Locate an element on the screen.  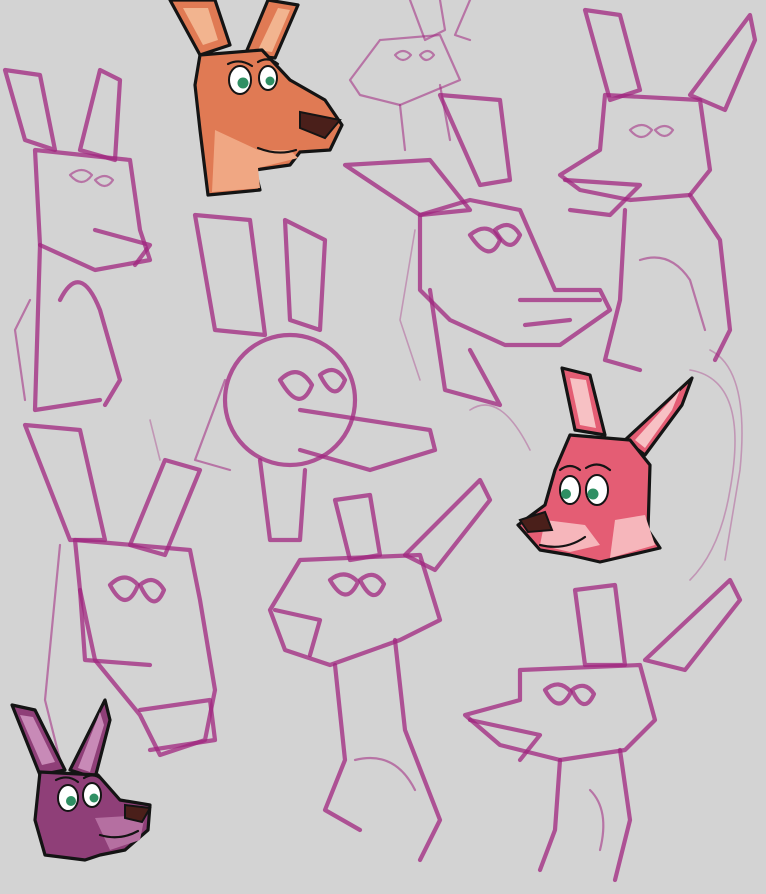
colored-head-orange is located at coordinates (256, 98).